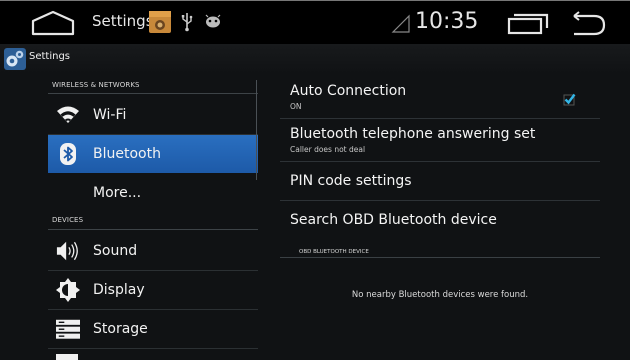 The image size is (630, 360). I want to click on auto-connection-checkbox, so click(570, 98).